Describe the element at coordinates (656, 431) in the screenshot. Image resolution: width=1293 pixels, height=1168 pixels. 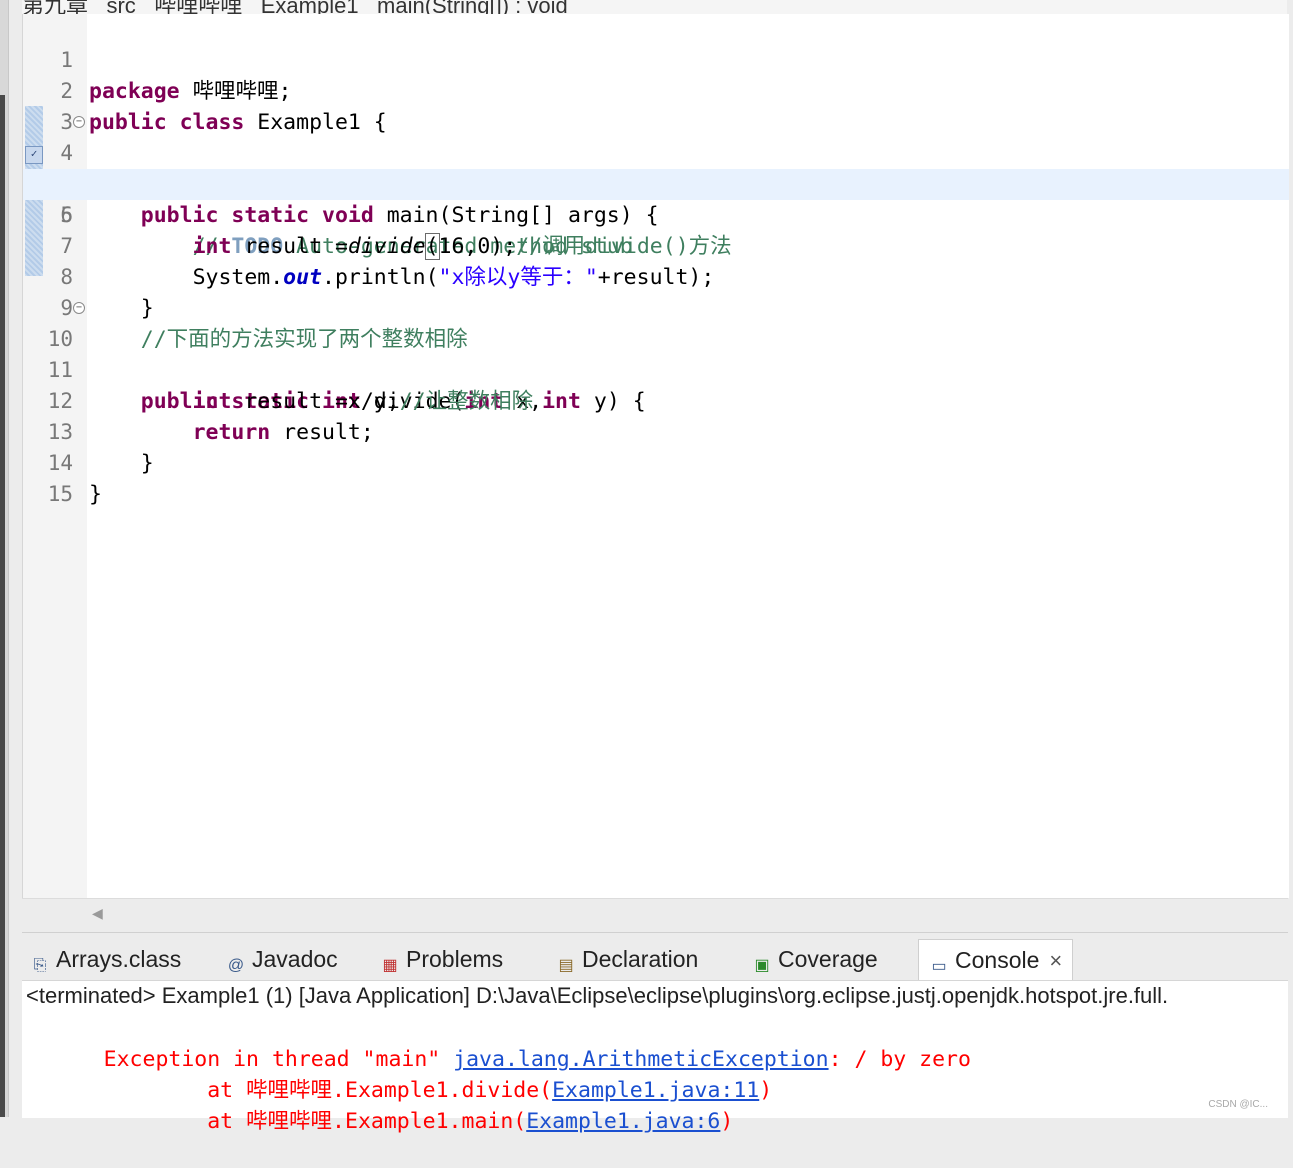
I see `code-line-13: 13 }` at that location.